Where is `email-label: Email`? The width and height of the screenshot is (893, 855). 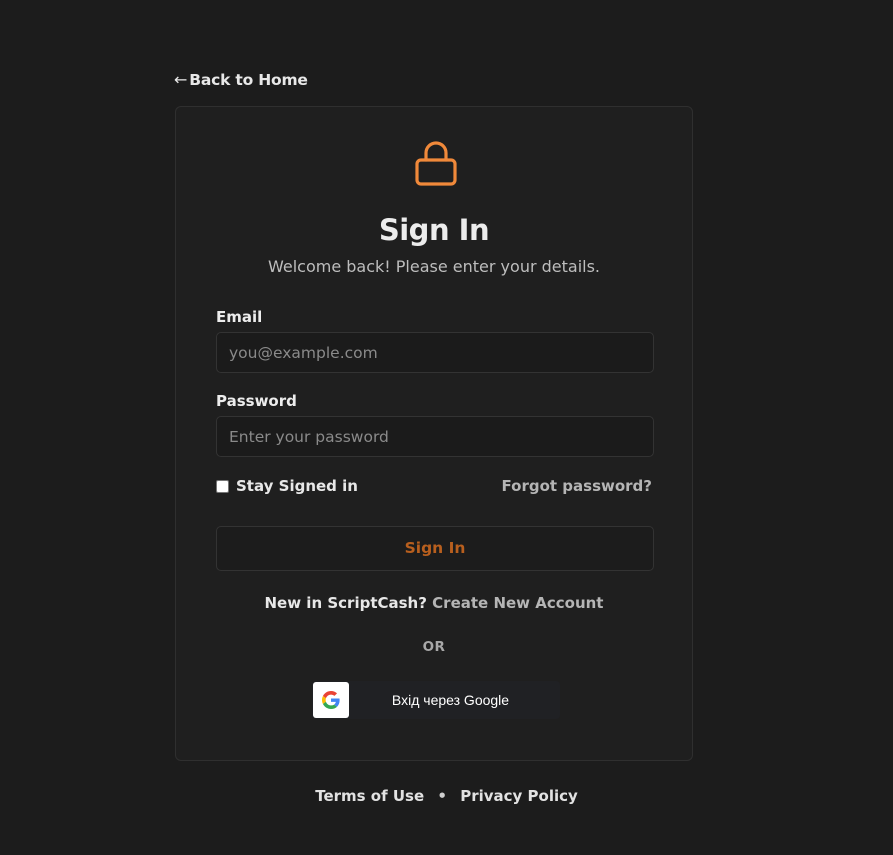 email-label: Email is located at coordinates (239, 317).